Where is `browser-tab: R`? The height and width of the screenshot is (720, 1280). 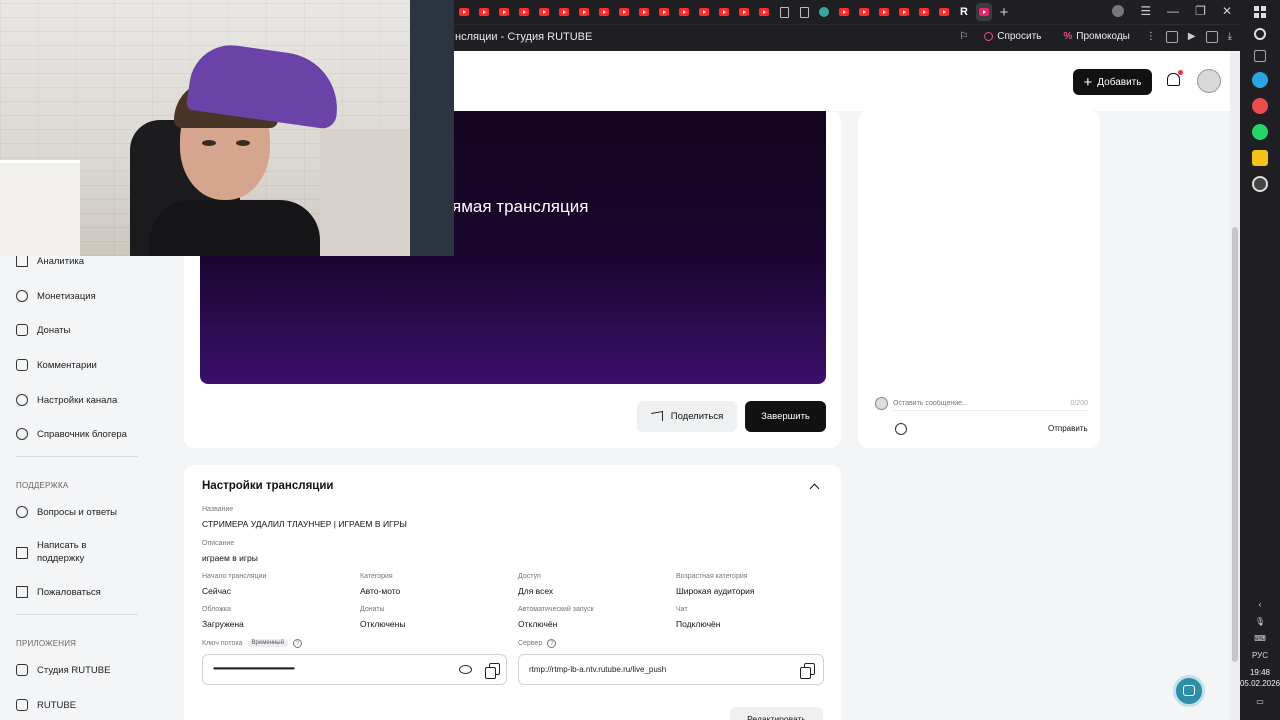
browser-tab: R is located at coordinates (964, 12).